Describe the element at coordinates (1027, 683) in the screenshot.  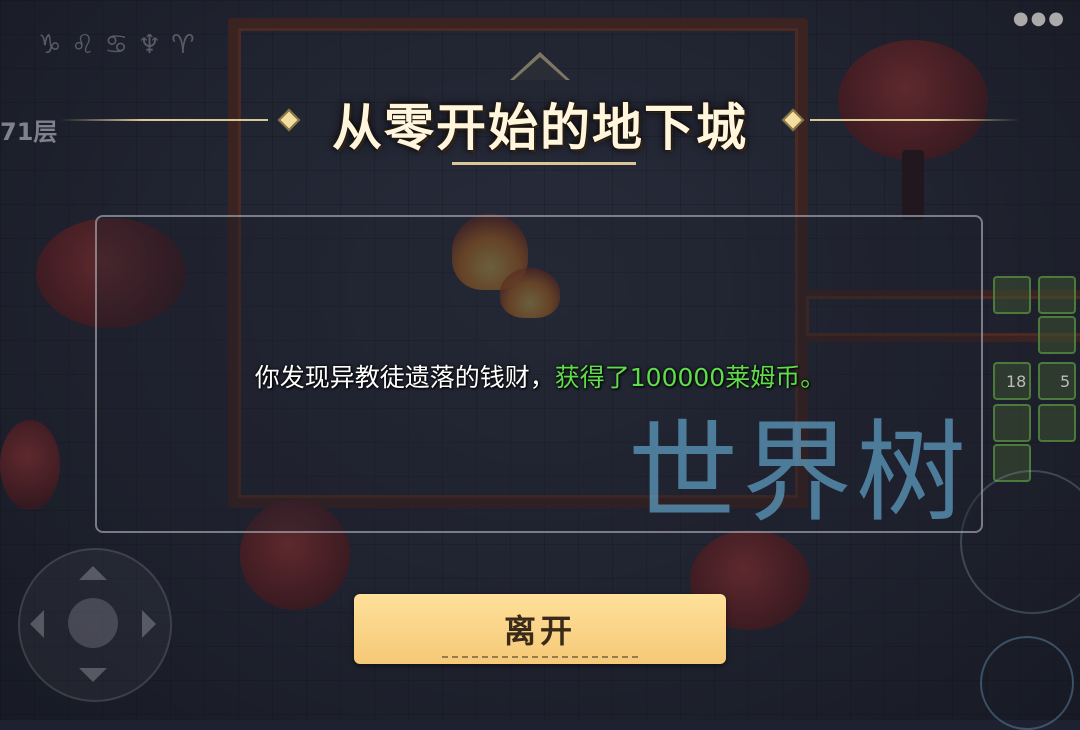
I see `attack-button-icon` at that location.